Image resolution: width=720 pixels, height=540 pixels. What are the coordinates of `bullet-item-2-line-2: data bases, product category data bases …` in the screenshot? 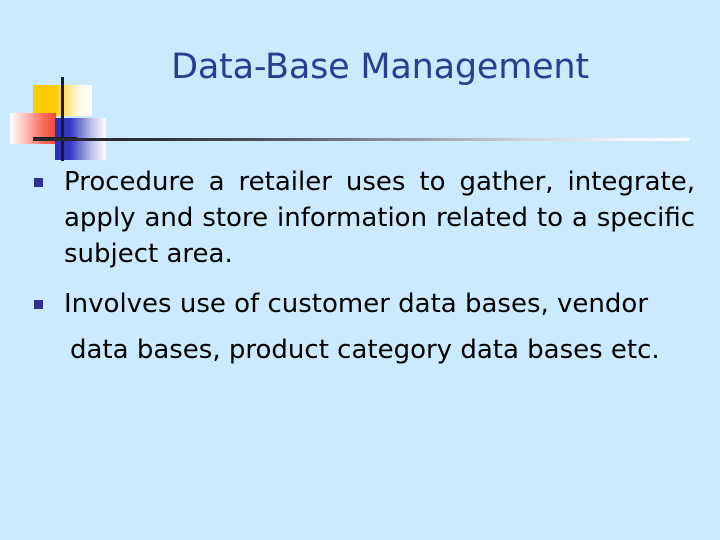 It's located at (365, 350).